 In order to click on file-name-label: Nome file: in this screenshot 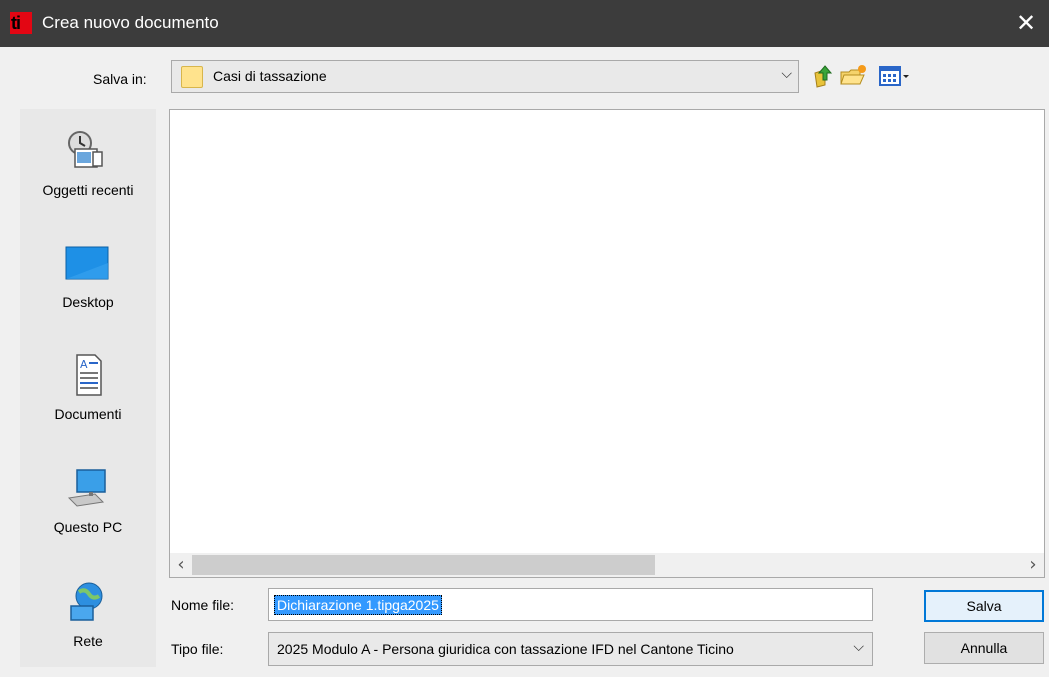, I will do `click(203, 605)`.